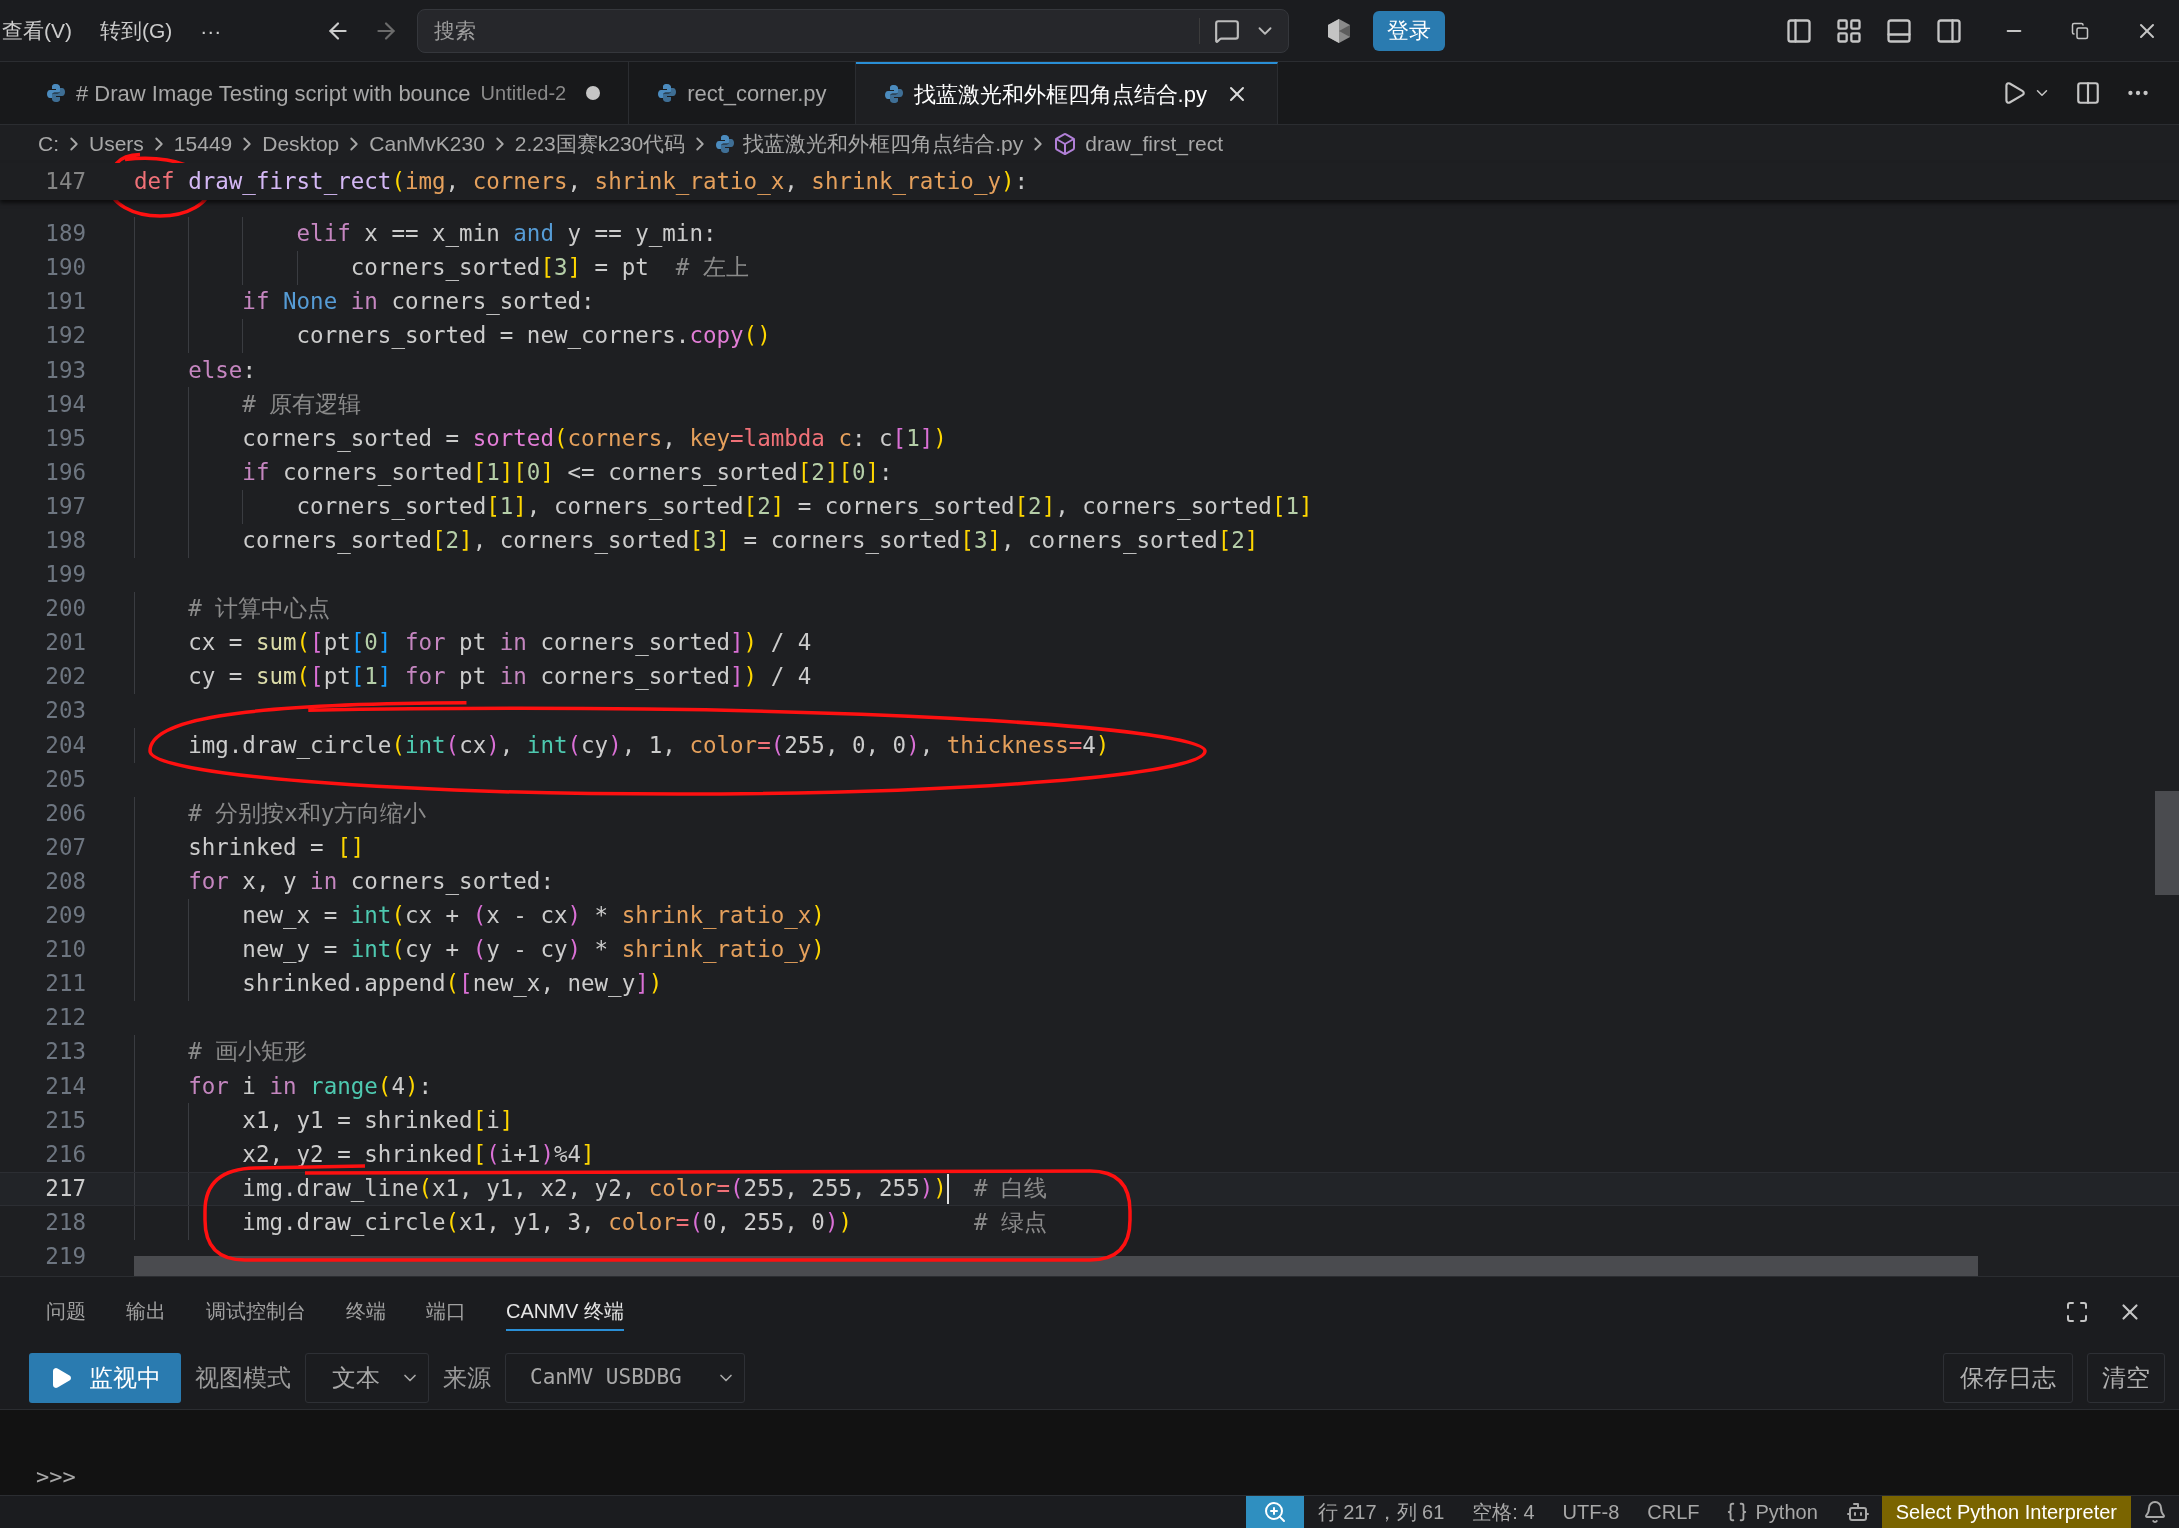 The image size is (2179, 1528). What do you see at coordinates (452, 984) in the screenshot?
I see `code-line: shrinked.append([new_x, new_y])` at bounding box center [452, 984].